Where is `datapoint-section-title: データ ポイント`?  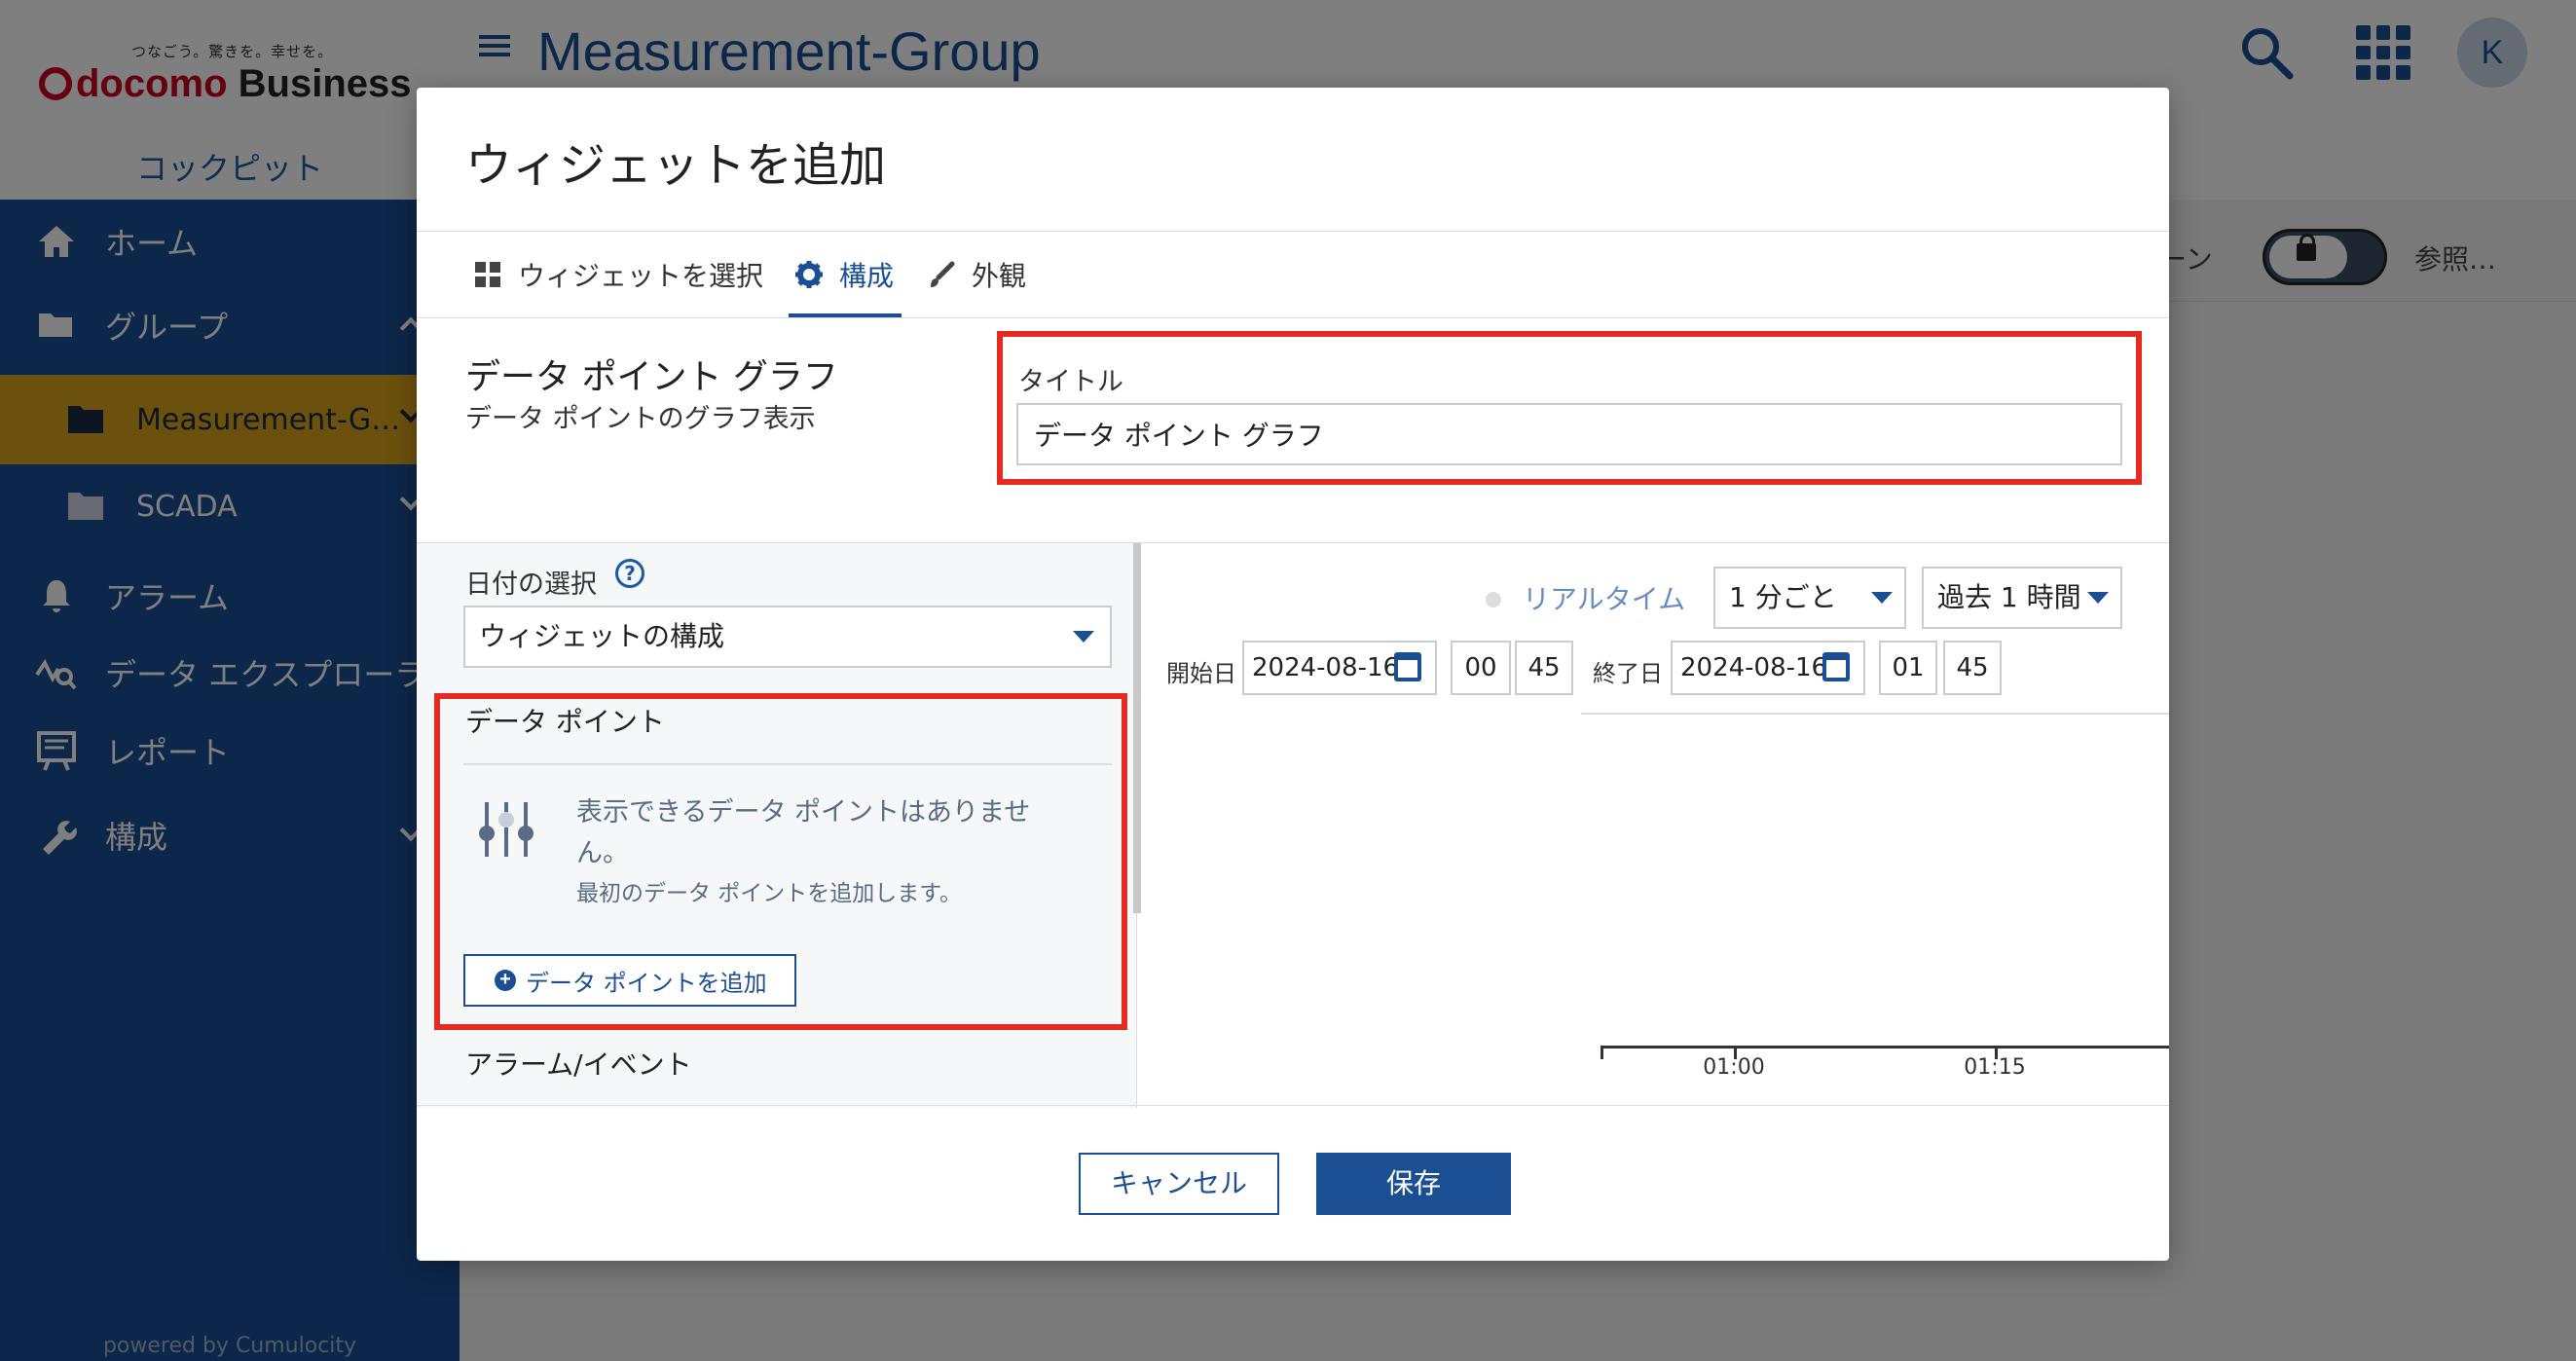
datapoint-section-title: データ ポイント is located at coordinates (565, 722).